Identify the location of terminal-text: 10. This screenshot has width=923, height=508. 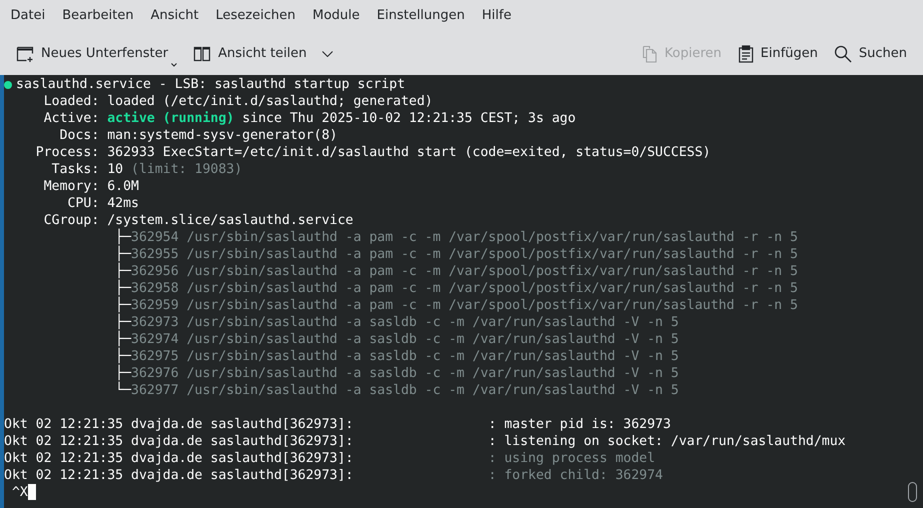
(115, 169).